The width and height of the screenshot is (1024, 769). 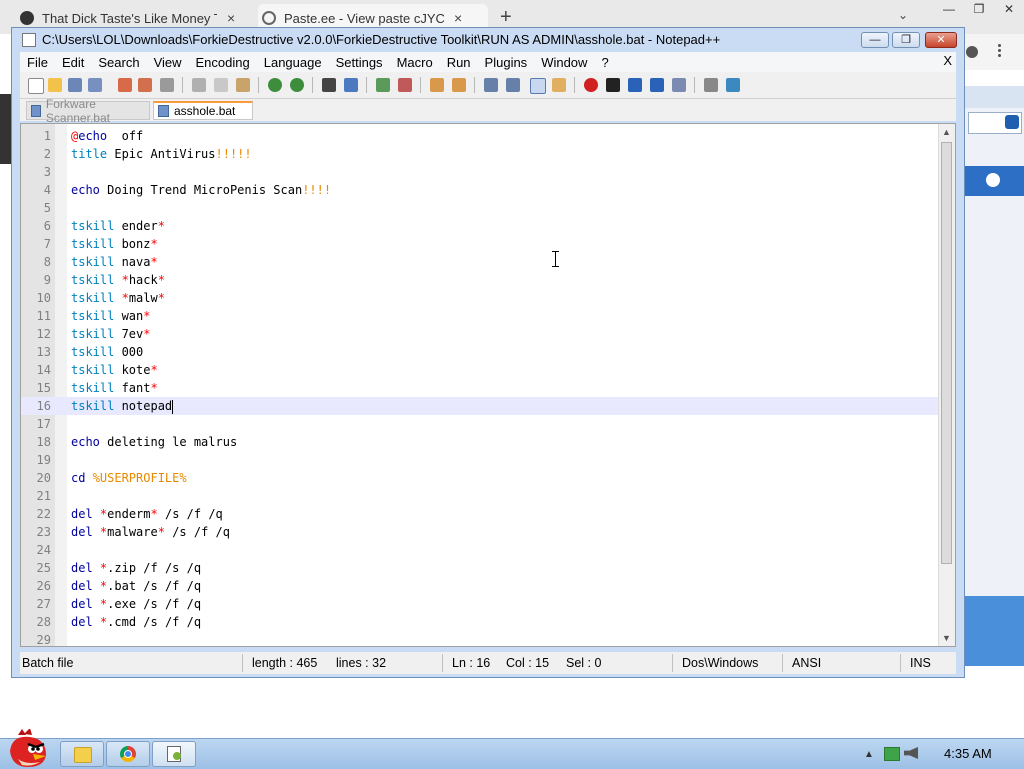 What do you see at coordinates (459, 62) in the screenshot?
I see `menu-run: Run` at bounding box center [459, 62].